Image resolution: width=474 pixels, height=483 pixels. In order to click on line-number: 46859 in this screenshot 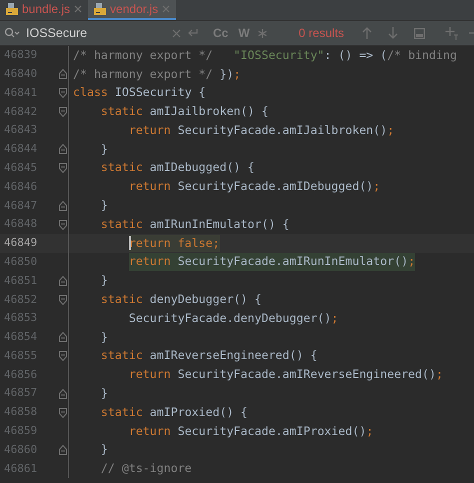, I will do `click(20, 431)`.